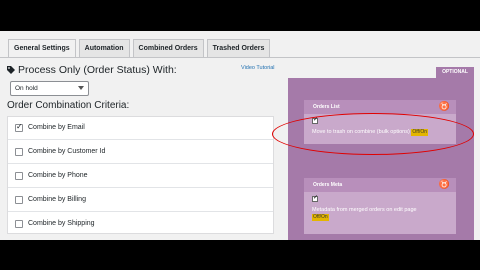 This screenshot has height=270, width=480. I want to click on criteria-label: Combine by Email, so click(56, 127).